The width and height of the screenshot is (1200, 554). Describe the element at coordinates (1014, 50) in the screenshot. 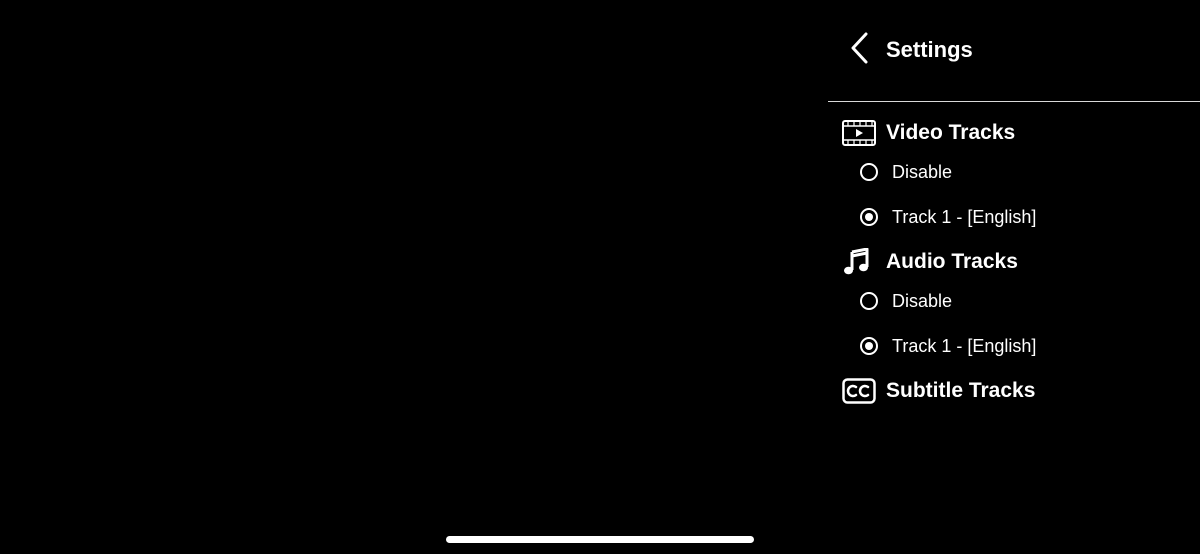

I see `settings-header: Settings` at that location.